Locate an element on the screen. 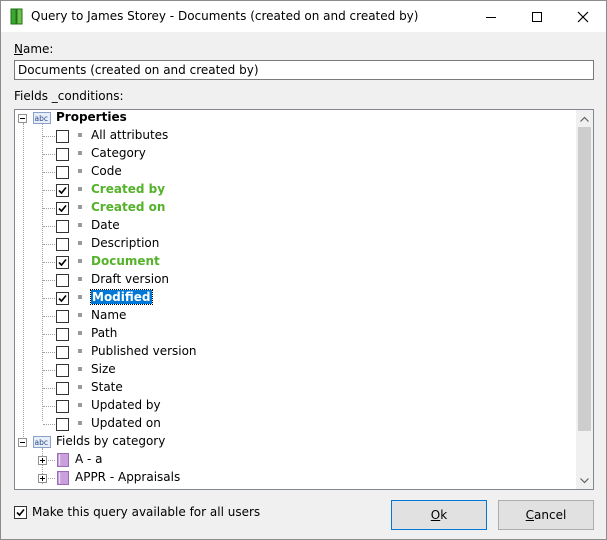 This screenshot has height=540, width=607. name-input is located at coordinates (304, 70).